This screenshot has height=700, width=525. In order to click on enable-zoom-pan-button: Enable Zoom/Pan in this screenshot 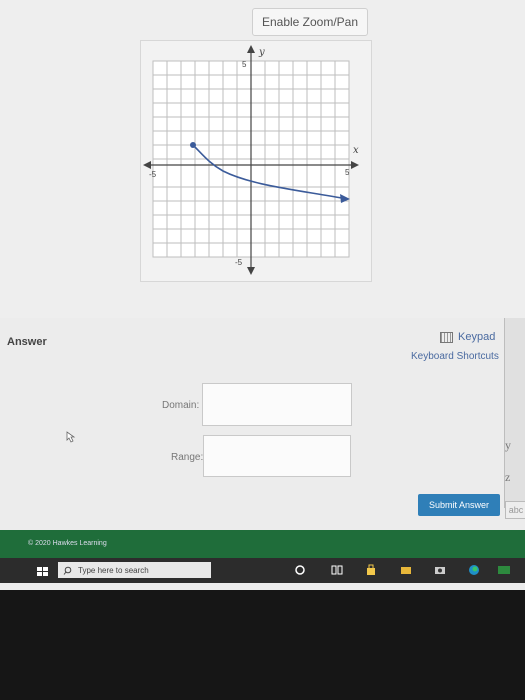, I will do `click(310, 22)`.